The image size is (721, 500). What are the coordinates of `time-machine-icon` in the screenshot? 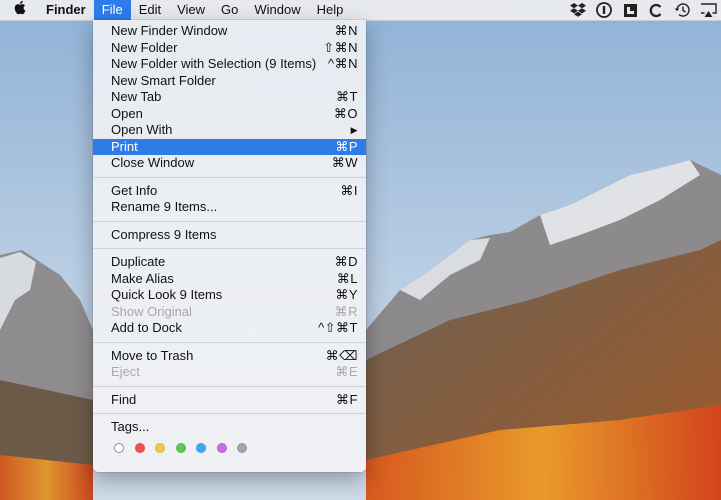 It's located at (682, 10).